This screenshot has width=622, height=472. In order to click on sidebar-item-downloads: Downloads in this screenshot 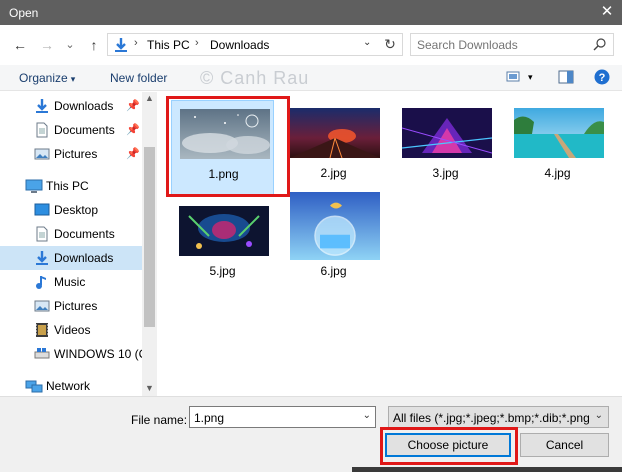, I will do `click(71, 258)`.